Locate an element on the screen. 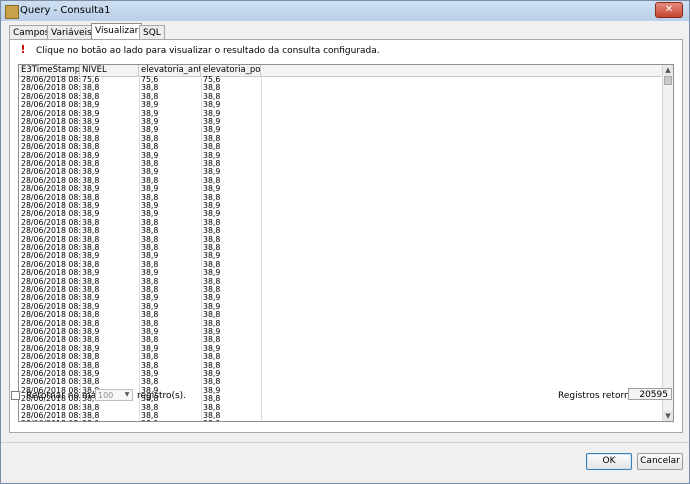 This screenshot has height=484, width=690. scroll-down-icon: ▼ is located at coordinates (668, 416).